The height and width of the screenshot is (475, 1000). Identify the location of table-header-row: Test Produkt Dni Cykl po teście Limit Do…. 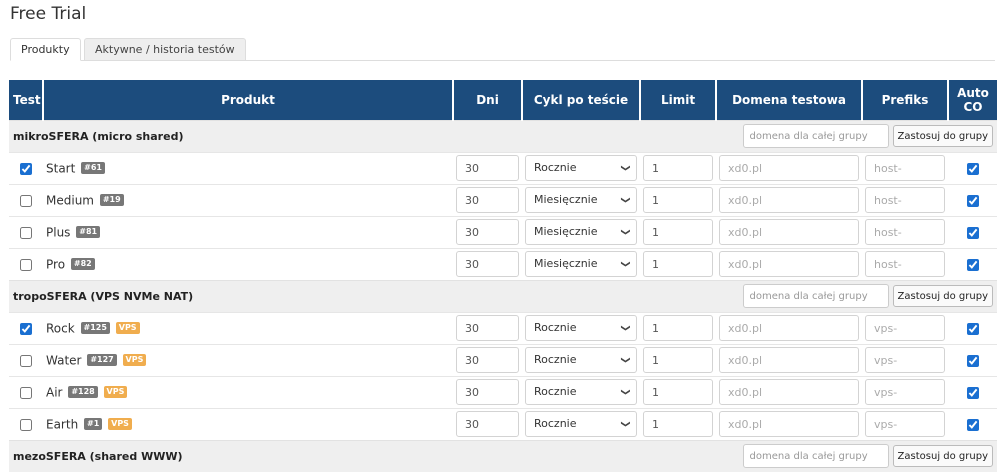
(503, 100).